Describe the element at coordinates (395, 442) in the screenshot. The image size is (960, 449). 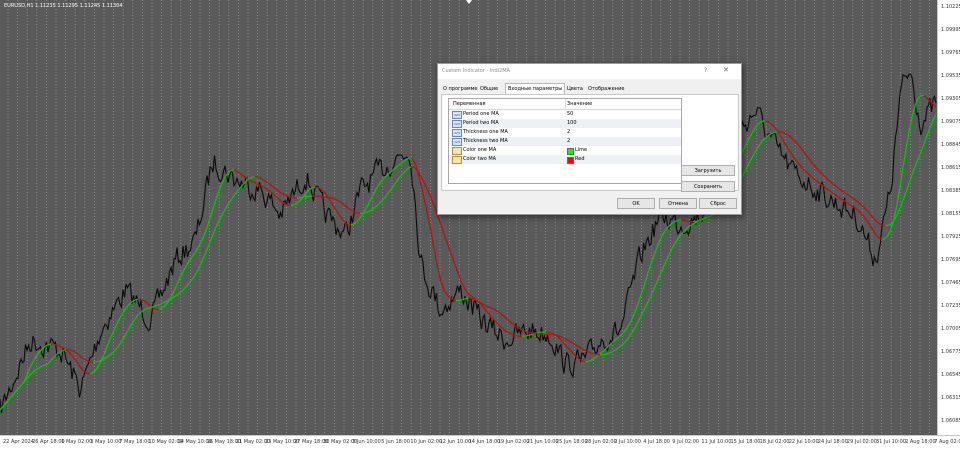
I see `time-label: 5 Jun 18:00` at that location.